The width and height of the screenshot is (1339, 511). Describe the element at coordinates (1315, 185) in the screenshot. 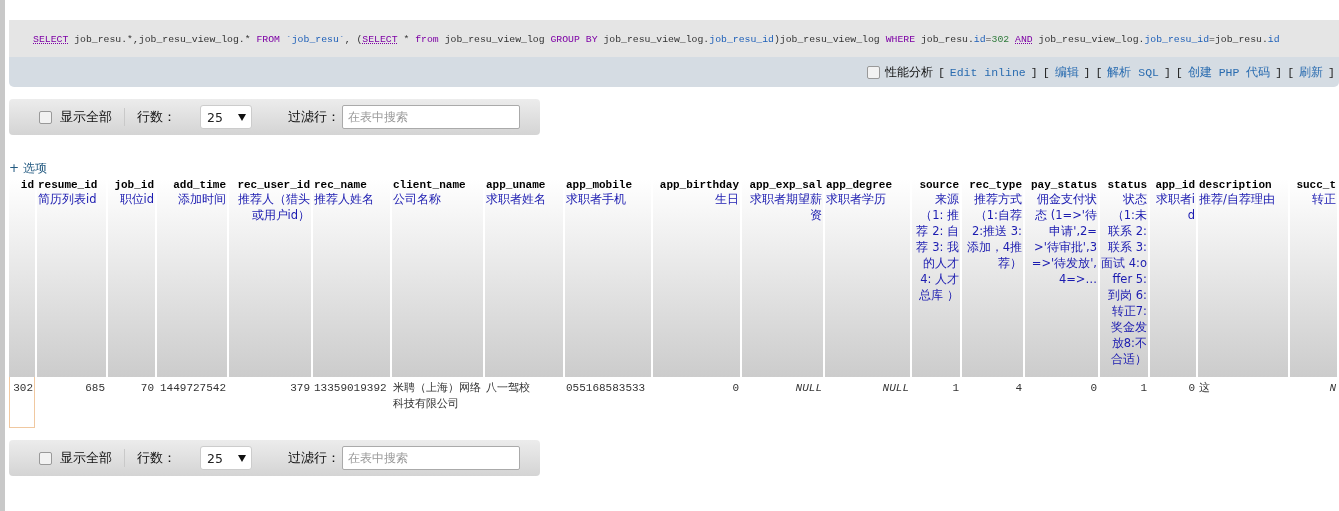

I see `column-name: succ_t` at that location.